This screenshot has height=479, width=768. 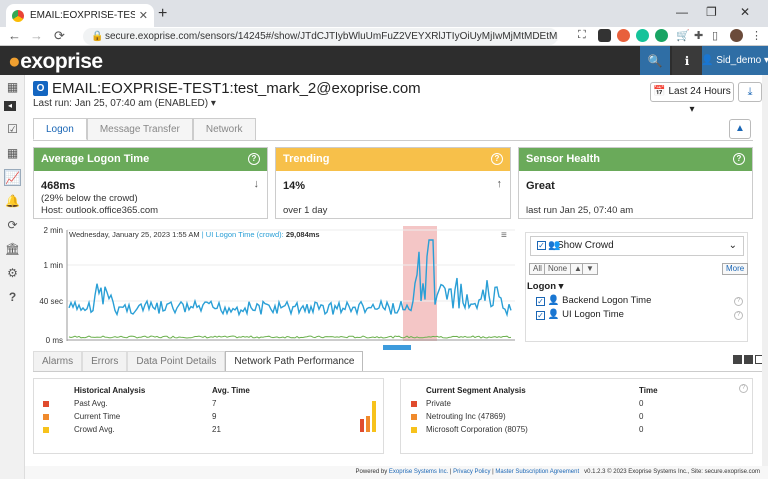 I want to click on forward-icon: →, so click(x=36, y=35).